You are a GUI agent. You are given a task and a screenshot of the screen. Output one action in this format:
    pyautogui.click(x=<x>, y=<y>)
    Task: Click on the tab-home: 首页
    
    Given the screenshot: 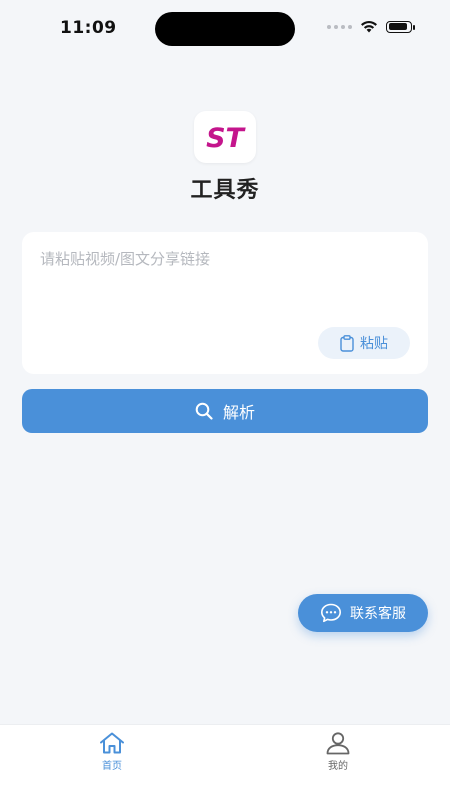 What is the action you would take?
    pyautogui.click(x=112, y=756)
    